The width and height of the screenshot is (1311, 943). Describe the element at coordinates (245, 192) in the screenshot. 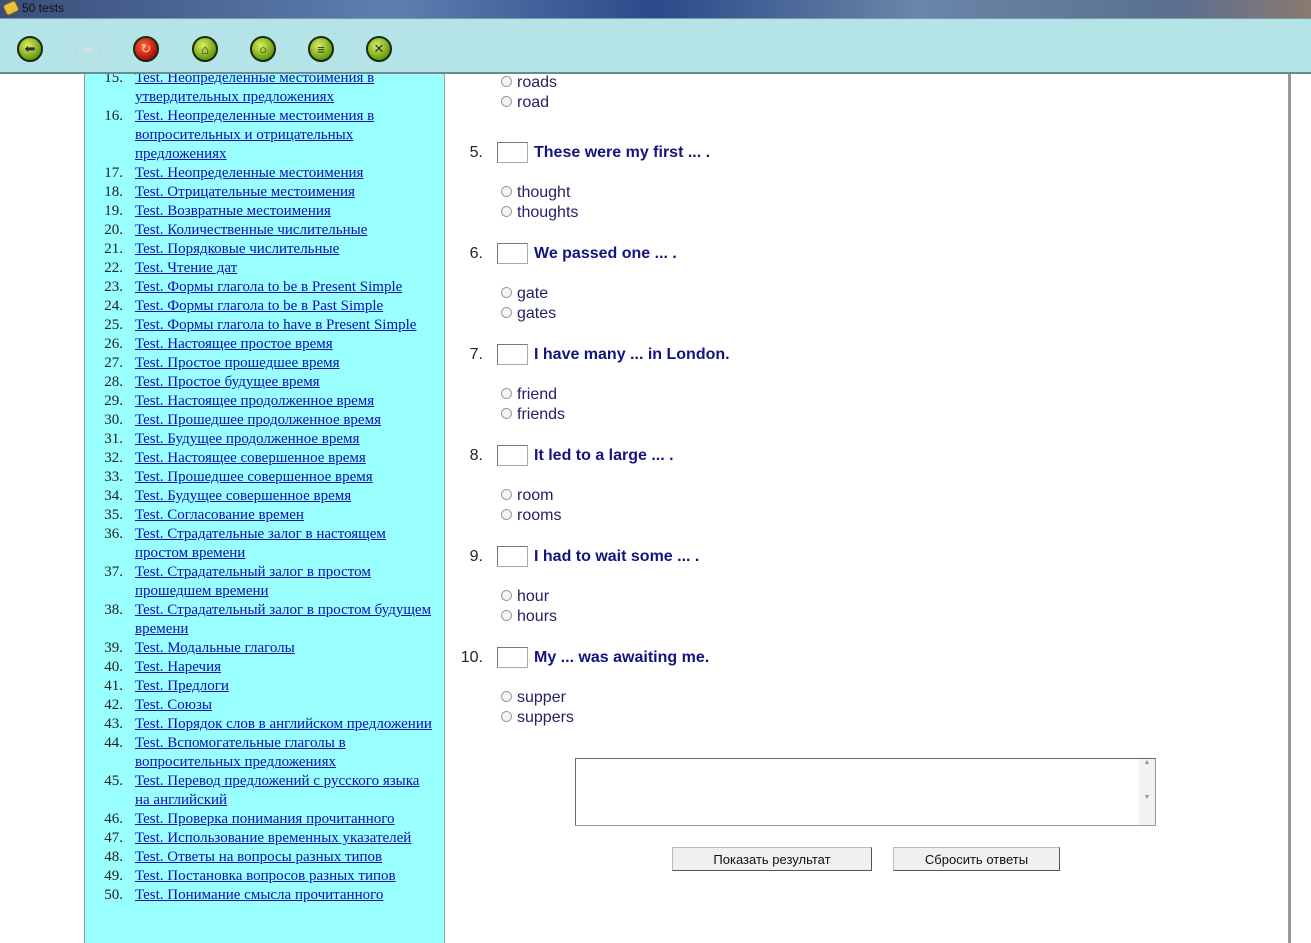

I see `test-link: Test. Отрицательные местоимения` at that location.